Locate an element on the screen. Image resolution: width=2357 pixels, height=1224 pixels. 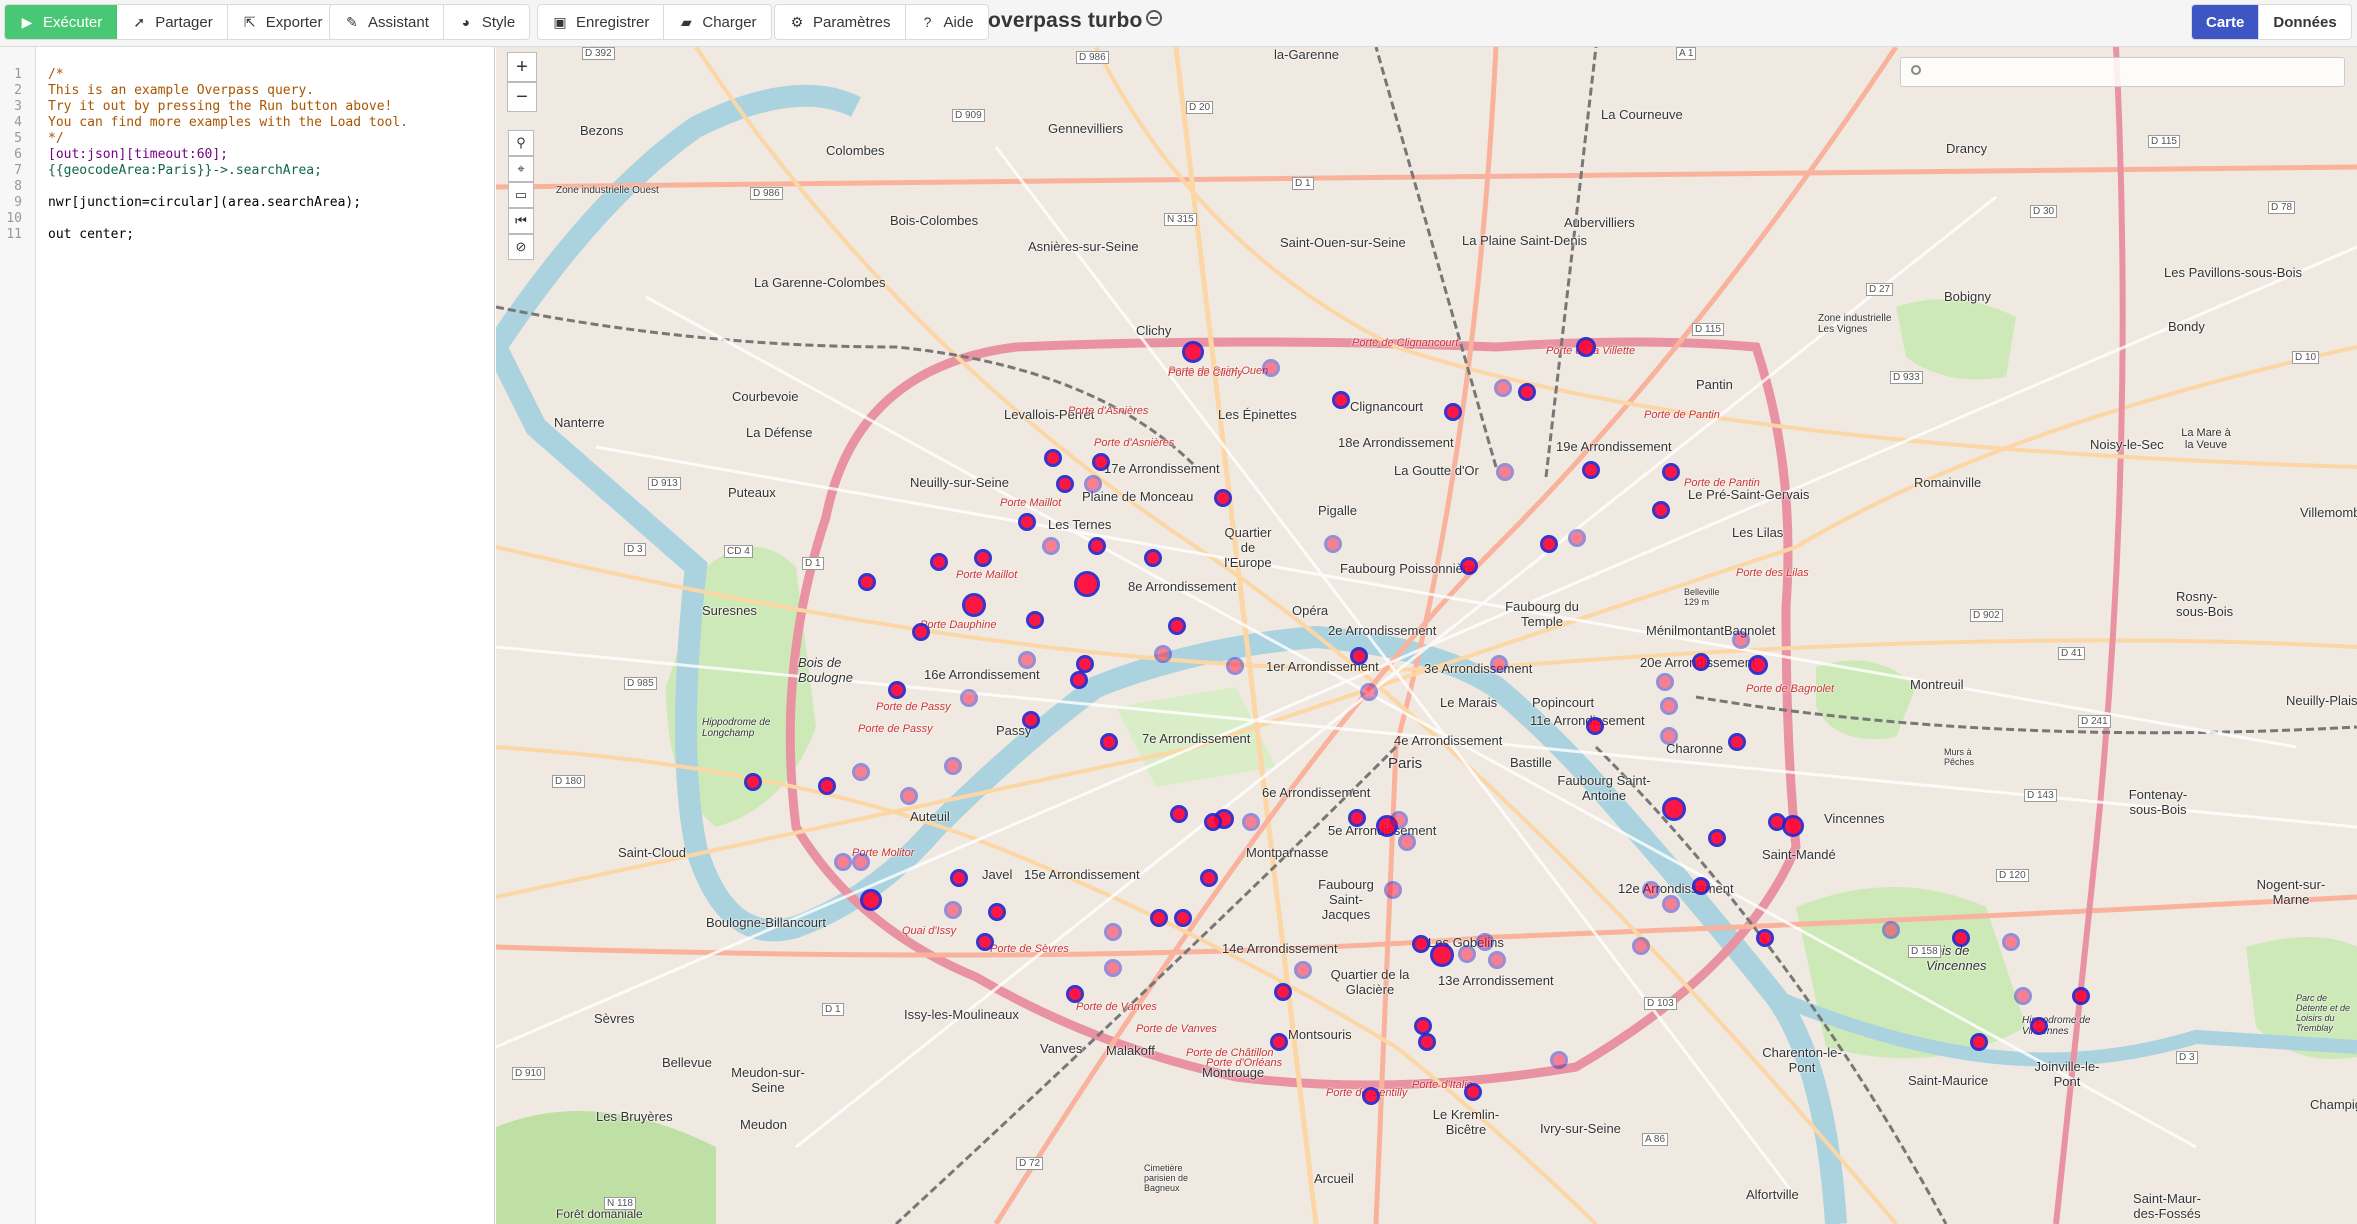
share-button: ➚ Partager is located at coordinates (172, 22).